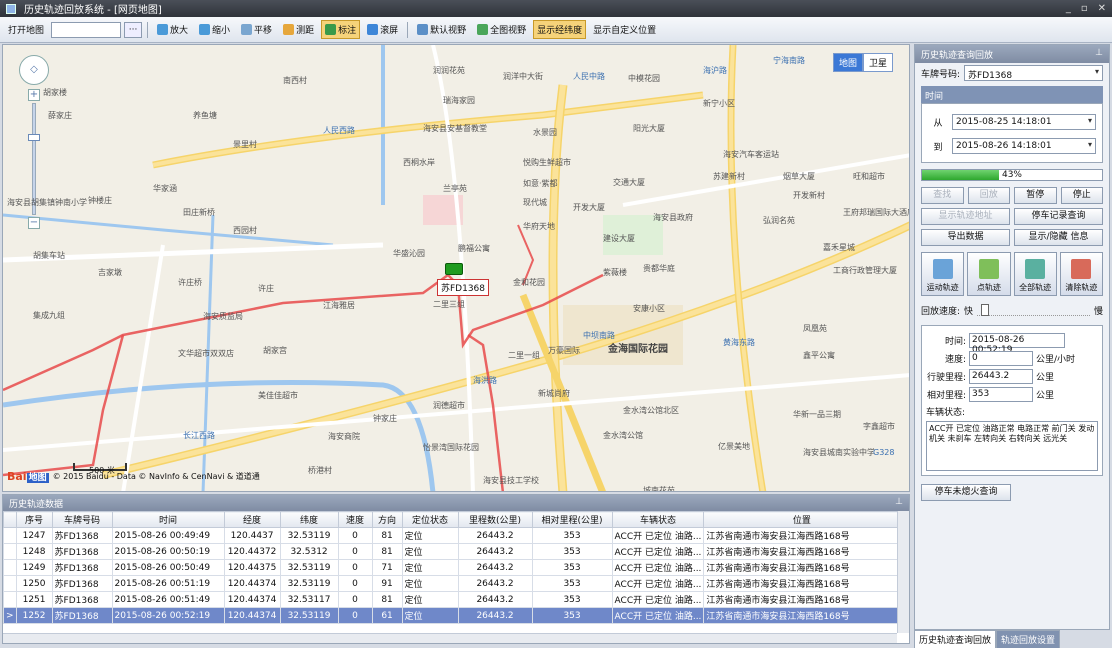  Describe the element at coordinates (965, 216) in the screenshot. I see `show-track-address-button: 显示轨迹地址` at that location.